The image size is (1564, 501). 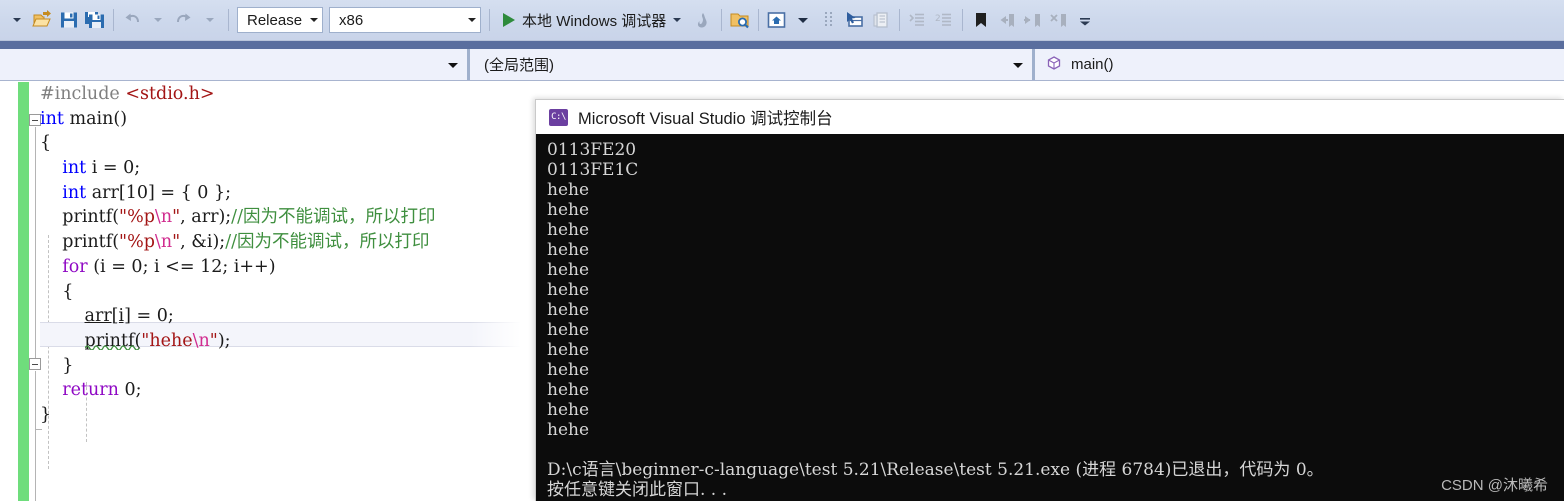 I want to click on command-prompt-icon: C:\, so click(x=558, y=117).